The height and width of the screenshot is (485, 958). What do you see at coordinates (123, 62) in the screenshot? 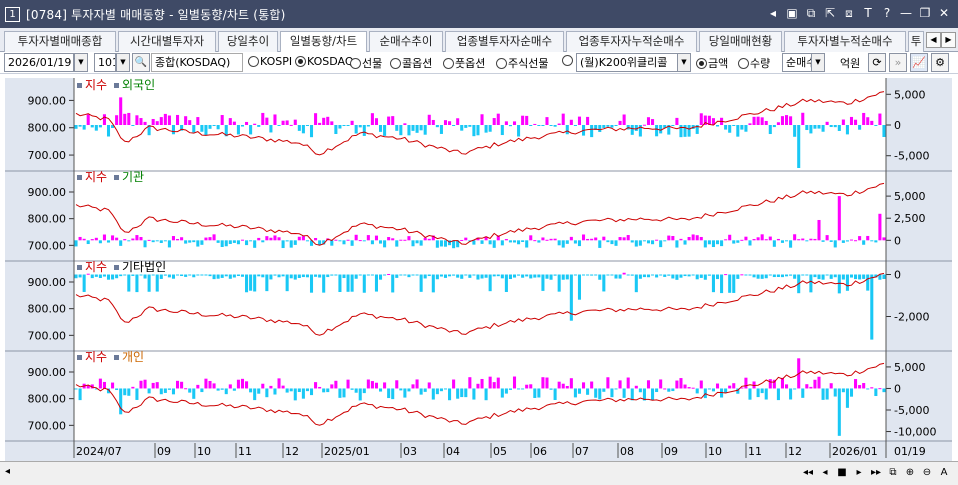
I see `code-dropdown-icon: ▼` at bounding box center [123, 62].